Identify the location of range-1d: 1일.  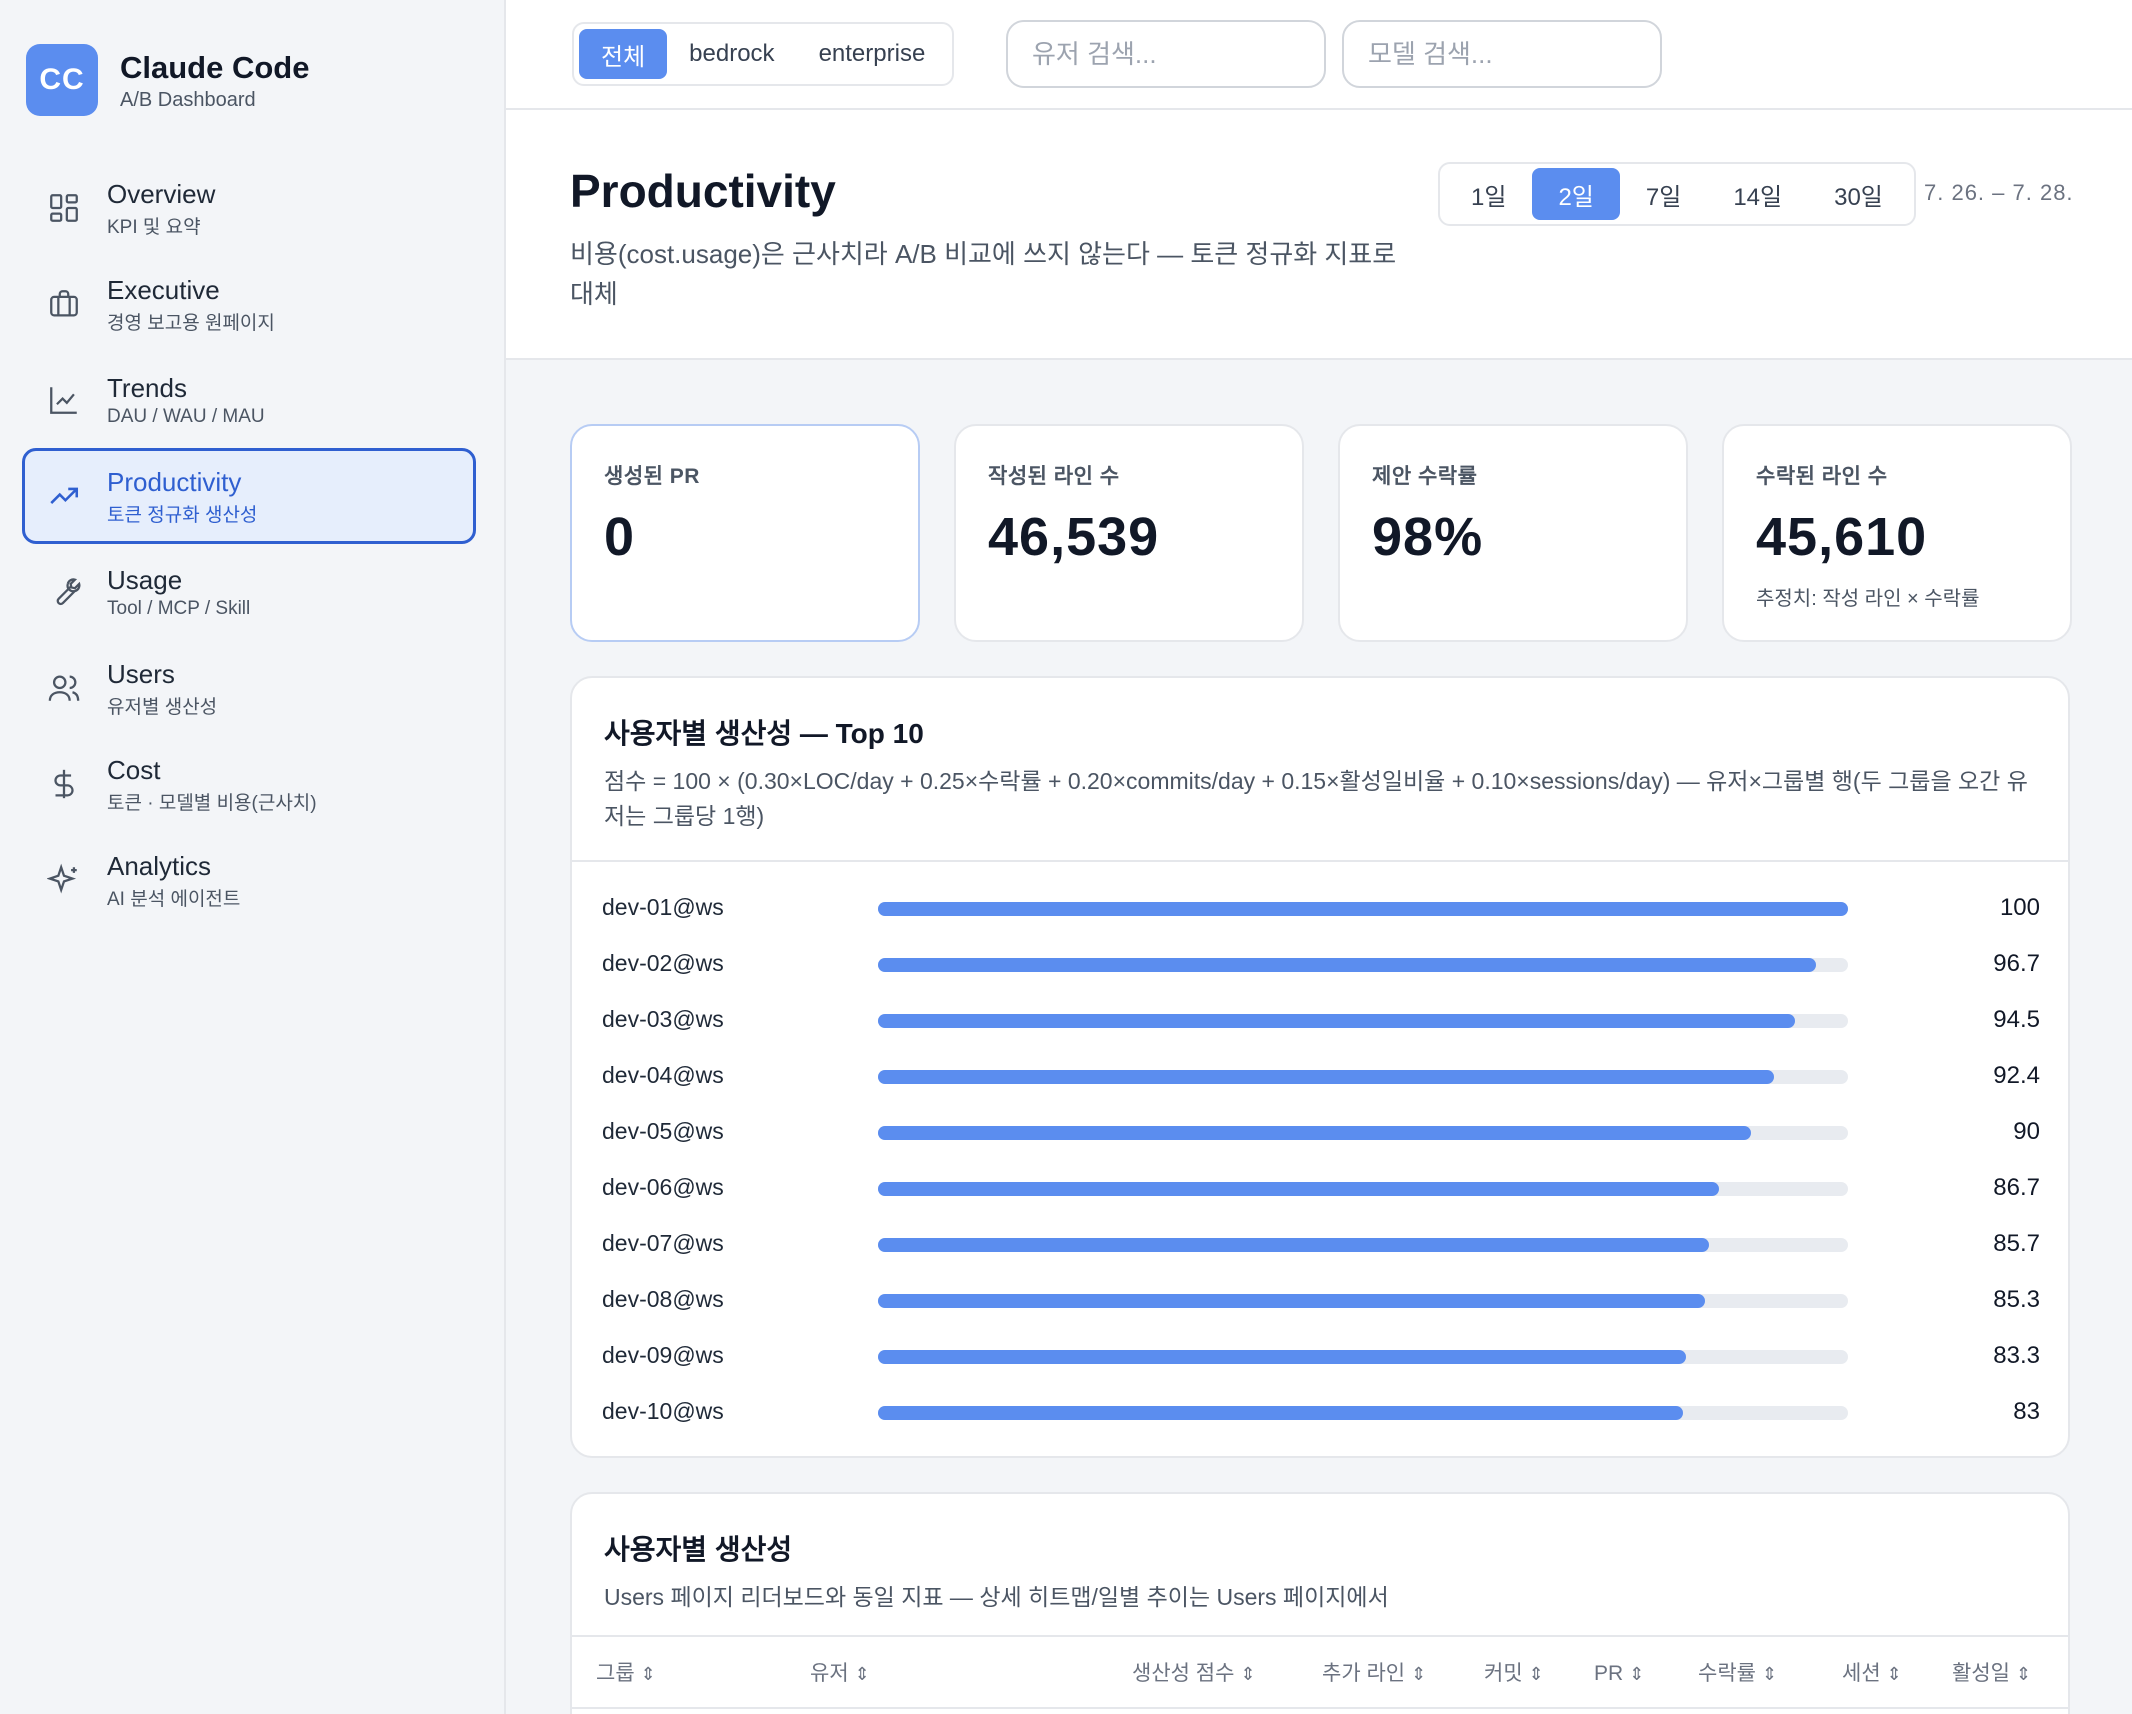
(1488, 194).